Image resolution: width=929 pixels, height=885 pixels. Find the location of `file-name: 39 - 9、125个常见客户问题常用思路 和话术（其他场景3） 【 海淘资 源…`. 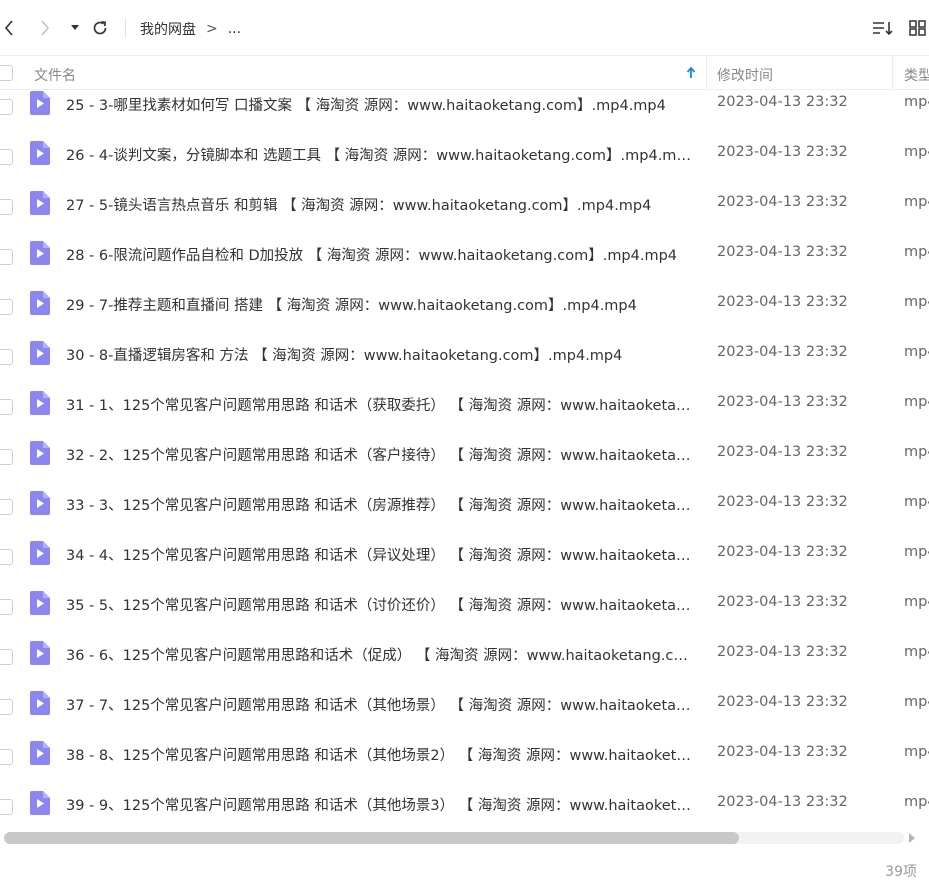

file-name: 39 - 9、125个常见客户问题常用思路 和话术（其他场景3） 【 海淘资 源… is located at coordinates (380, 804).